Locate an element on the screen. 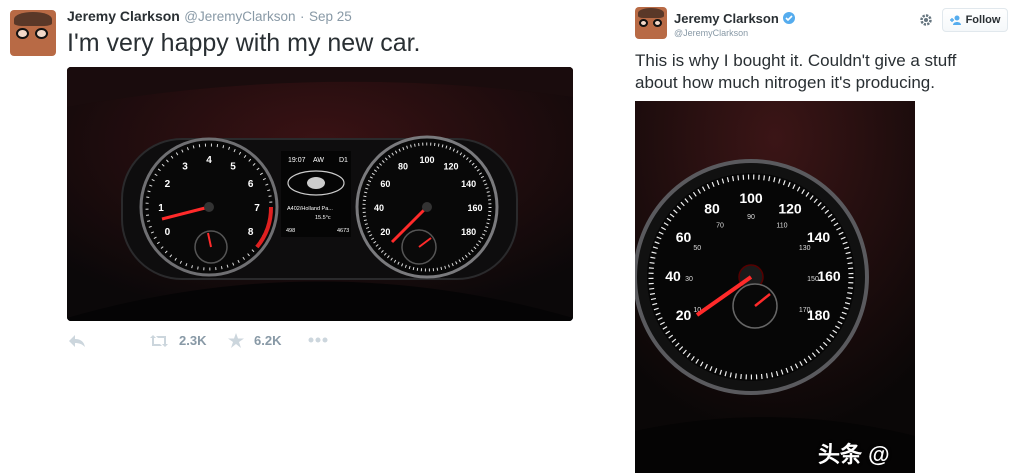 The width and height of the screenshot is (1022, 473). speed-sub-label: 170 is located at coordinates (805, 310).